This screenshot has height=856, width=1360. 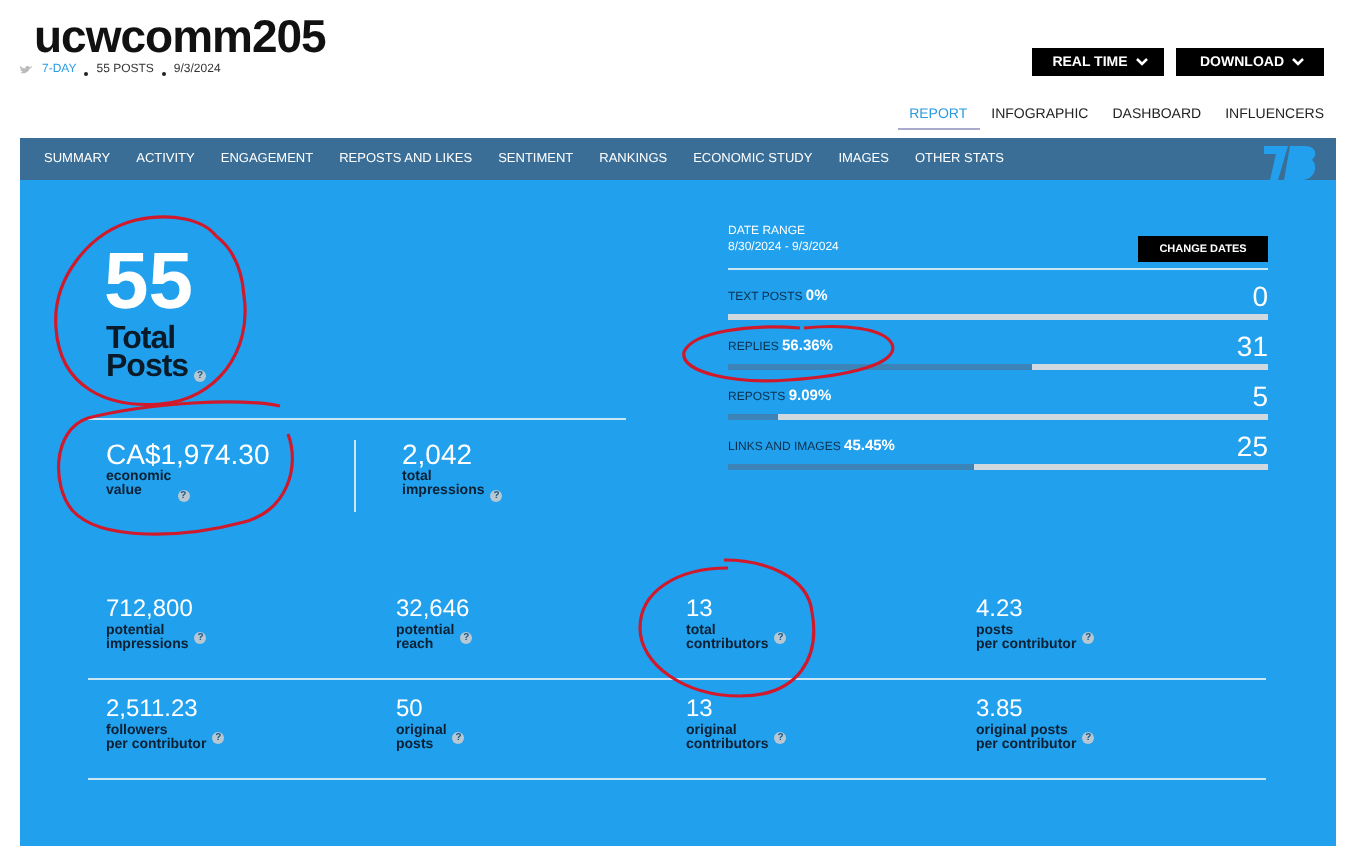 What do you see at coordinates (434, 608) in the screenshot?
I see `stat-value: 32,646` at bounding box center [434, 608].